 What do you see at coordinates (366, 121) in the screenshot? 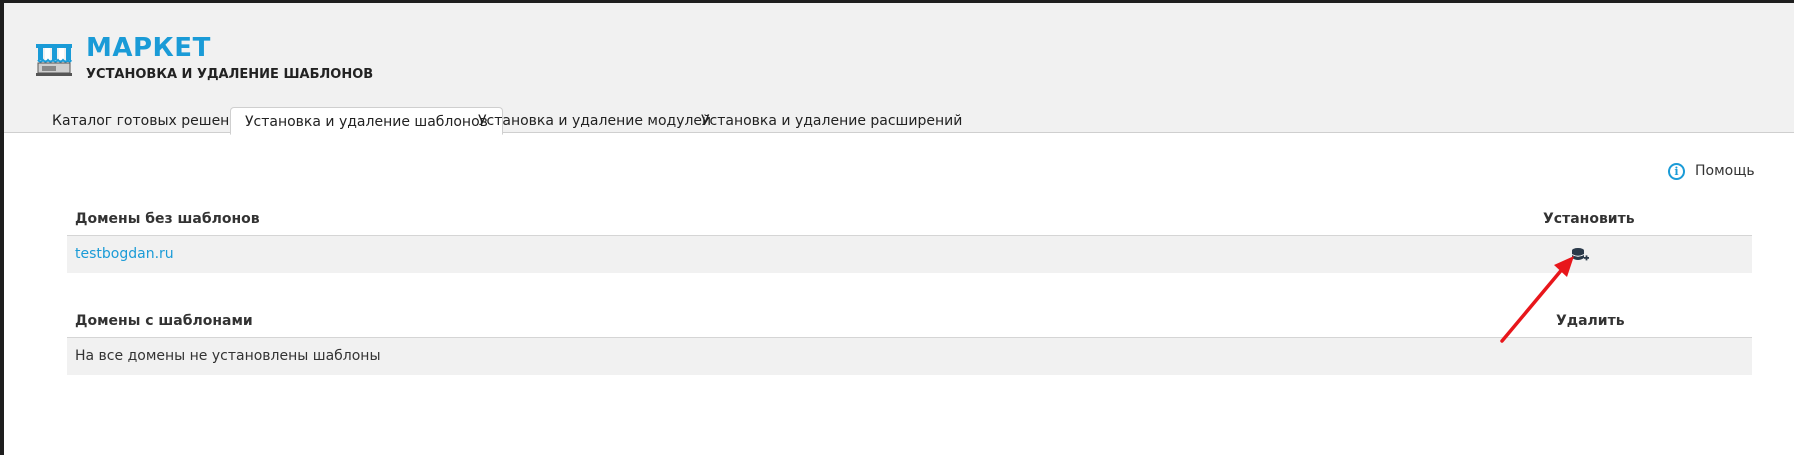
I see `tab-templates: Установка и удаление шаблонов` at bounding box center [366, 121].